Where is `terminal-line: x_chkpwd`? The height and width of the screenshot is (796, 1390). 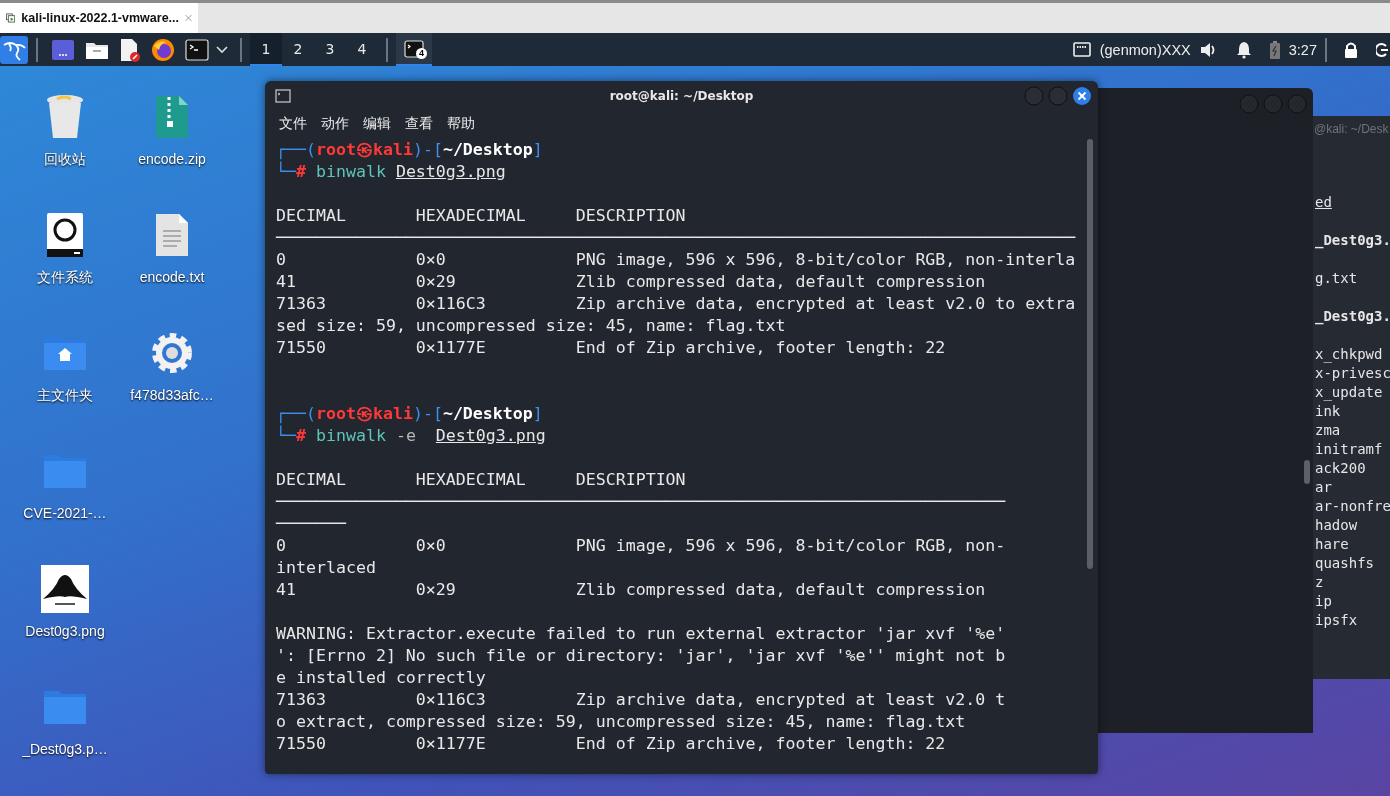
terminal-line: x_chkpwd is located at coordinates (1349, 354).